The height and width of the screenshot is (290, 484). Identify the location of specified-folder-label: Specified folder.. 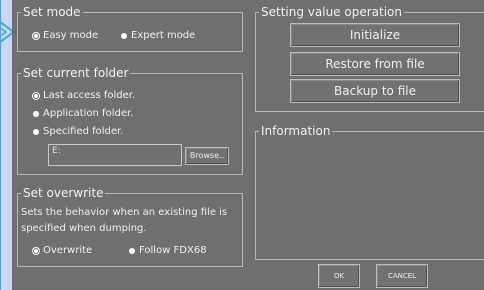
(83, 131).